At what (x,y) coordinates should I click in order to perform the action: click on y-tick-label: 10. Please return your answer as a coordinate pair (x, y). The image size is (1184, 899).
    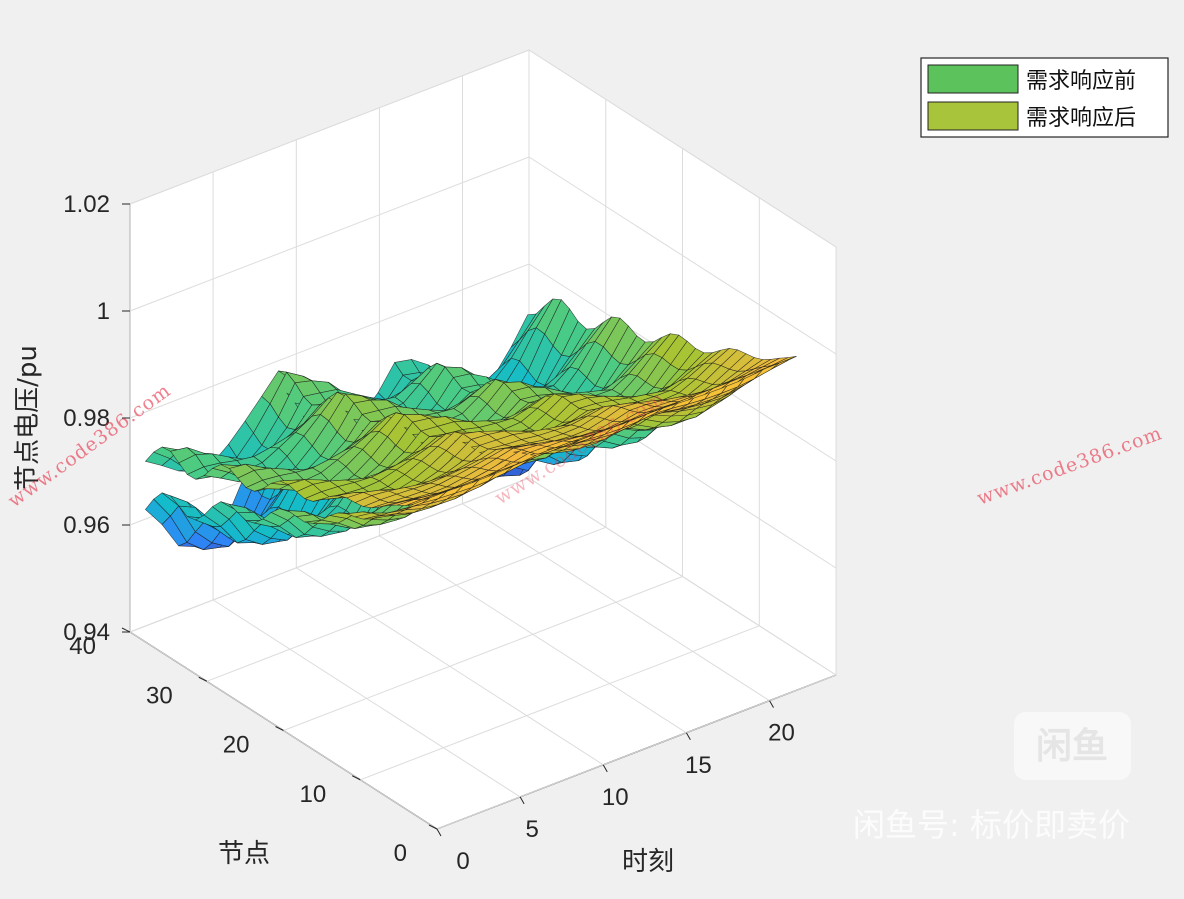
    Looking at the image, I should click on (313, 794).